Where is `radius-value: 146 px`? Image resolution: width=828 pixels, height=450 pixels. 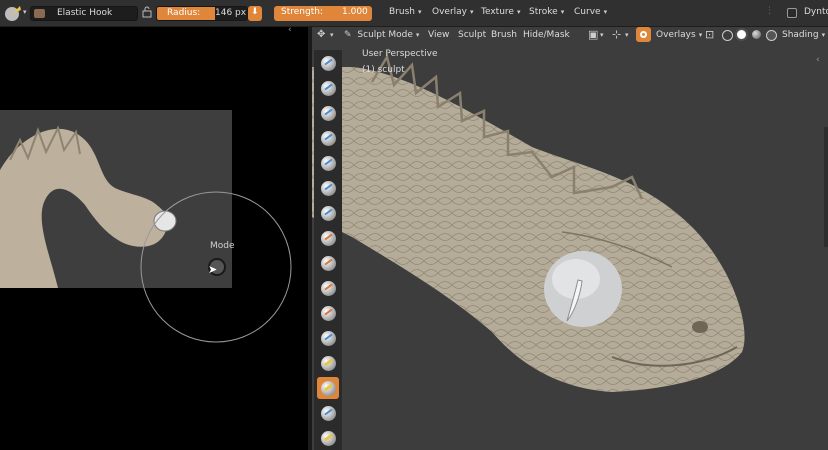 radius-value: 146 px is located at coordinates (231, 13).